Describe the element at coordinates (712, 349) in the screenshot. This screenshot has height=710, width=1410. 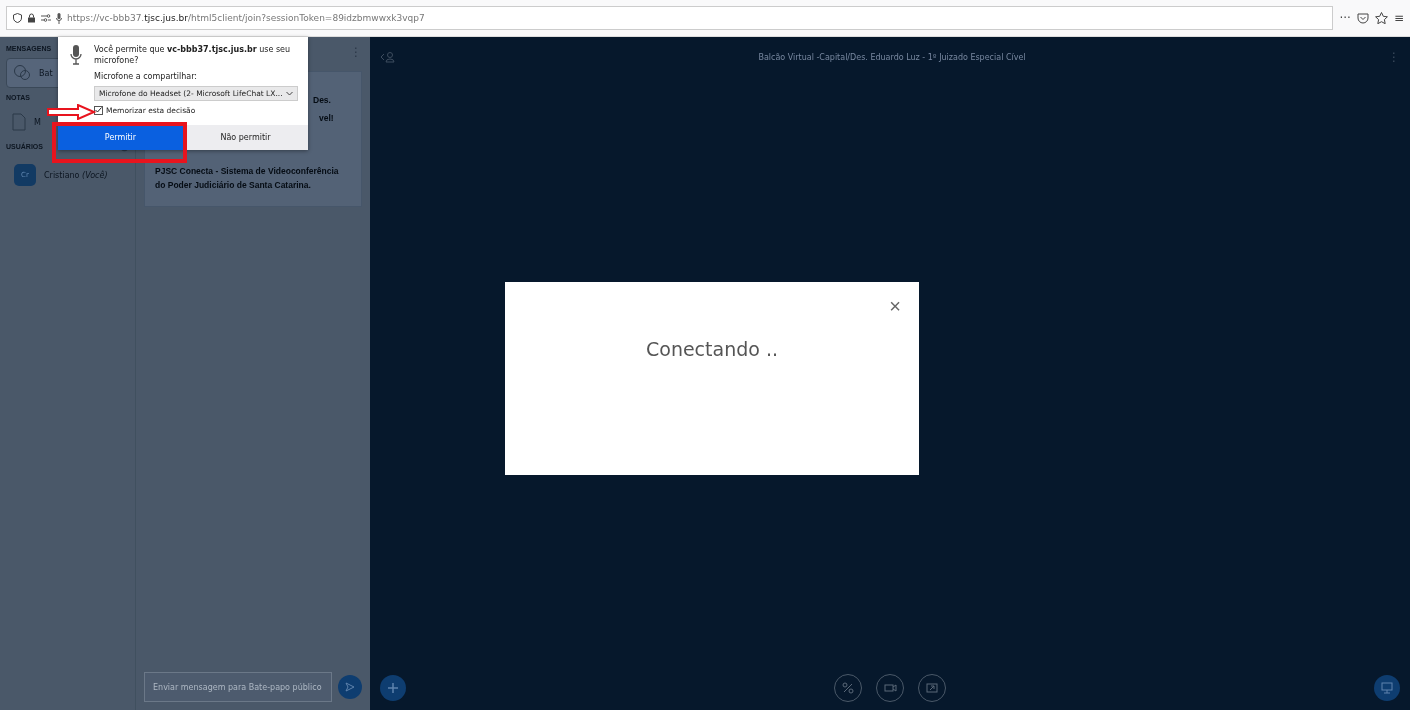
I see `connecting-message: Conectando ..` at that location.